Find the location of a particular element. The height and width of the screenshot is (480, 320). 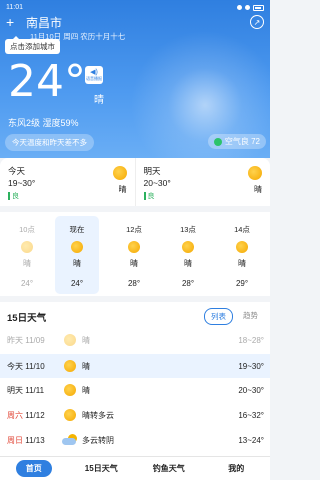

day-name: 今天 is located at coordinates (17, 171).